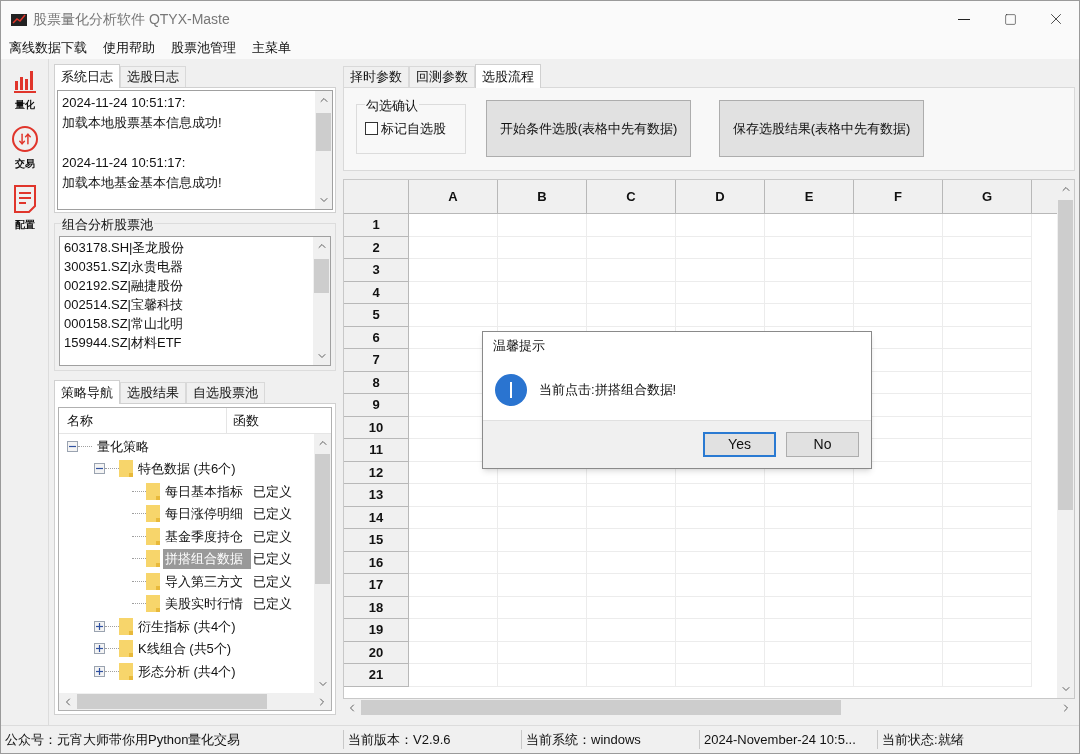  I want to click on sidebar-item: 量化, so click(24, 90).